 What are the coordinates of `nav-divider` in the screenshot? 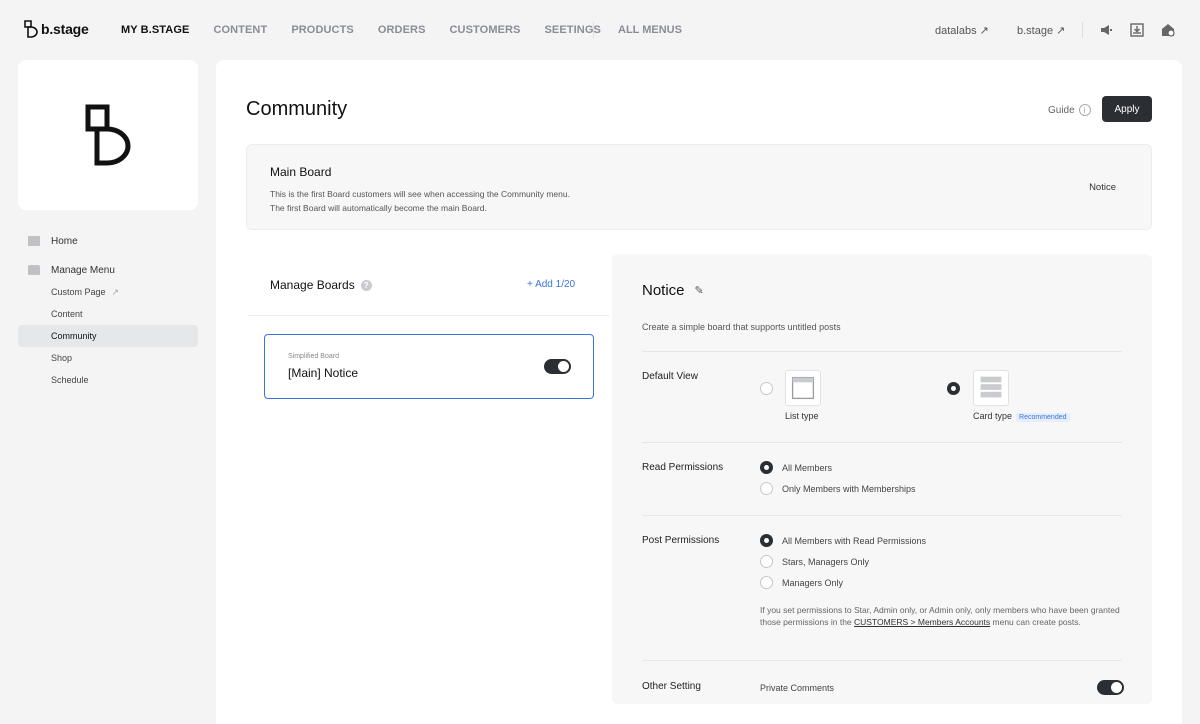 It's located at (593, 30).